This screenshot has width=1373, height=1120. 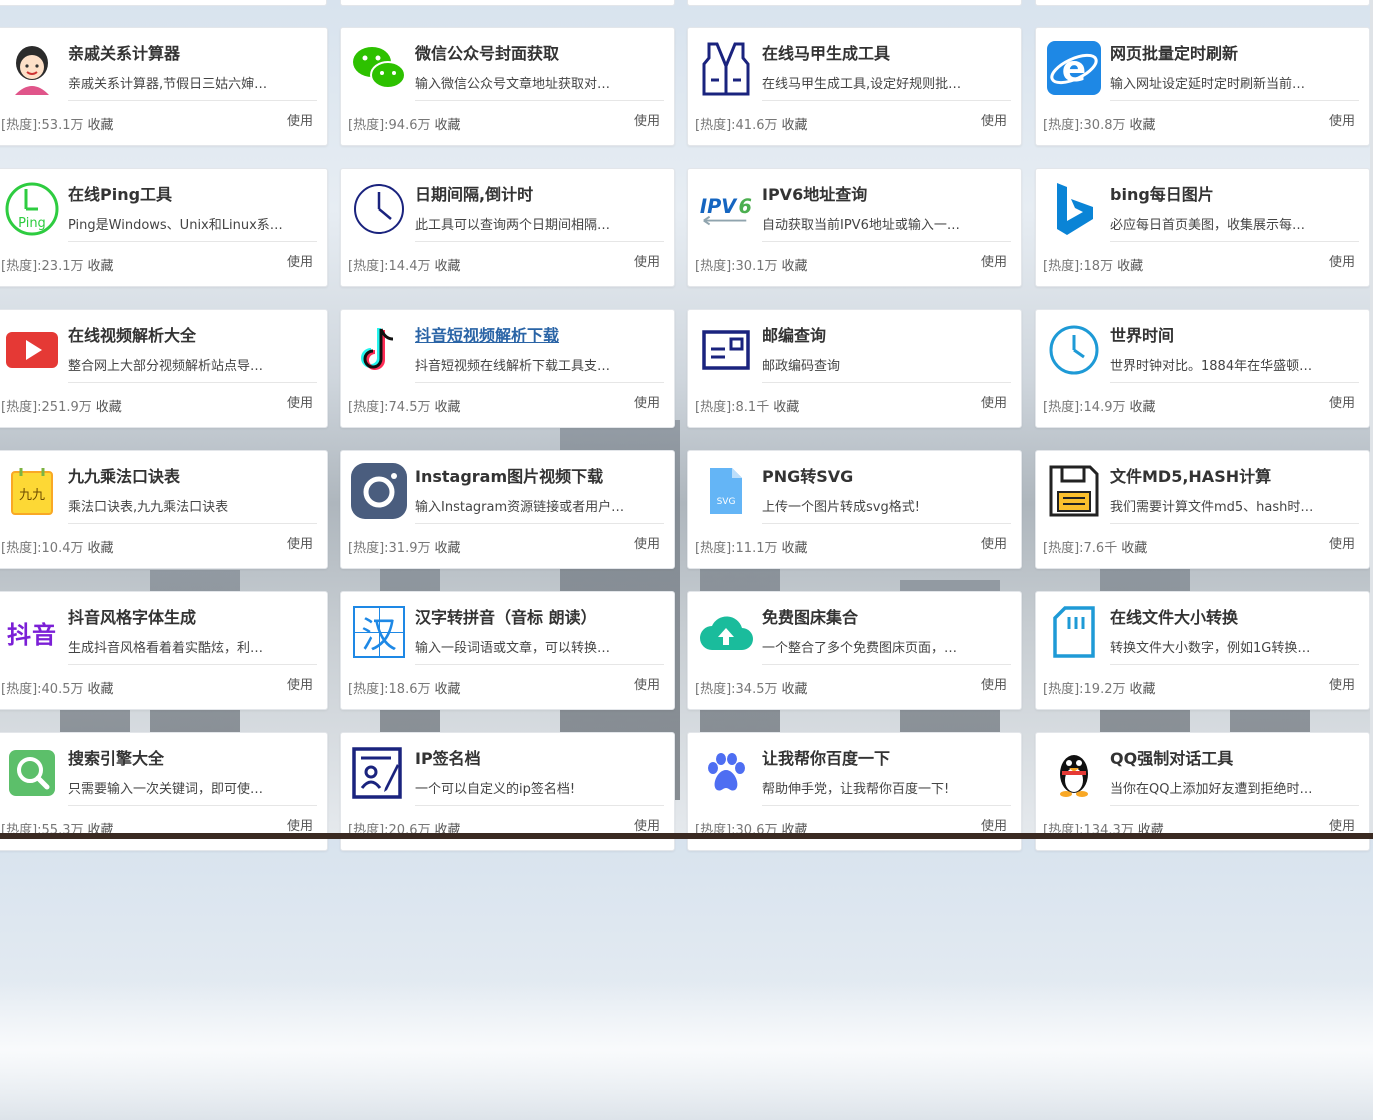 What do you see at coordinates (192, 805) in the screenshot?
I see `divider` at bounding box center [192, 805].